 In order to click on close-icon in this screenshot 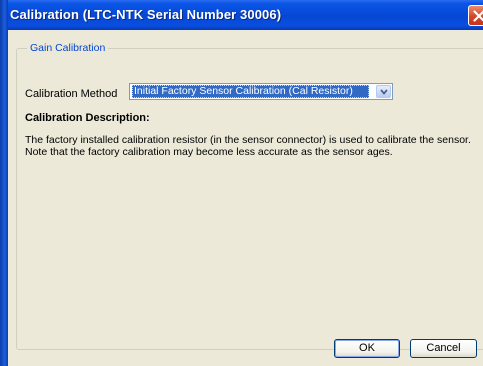, I will do `click(478, 16)`.